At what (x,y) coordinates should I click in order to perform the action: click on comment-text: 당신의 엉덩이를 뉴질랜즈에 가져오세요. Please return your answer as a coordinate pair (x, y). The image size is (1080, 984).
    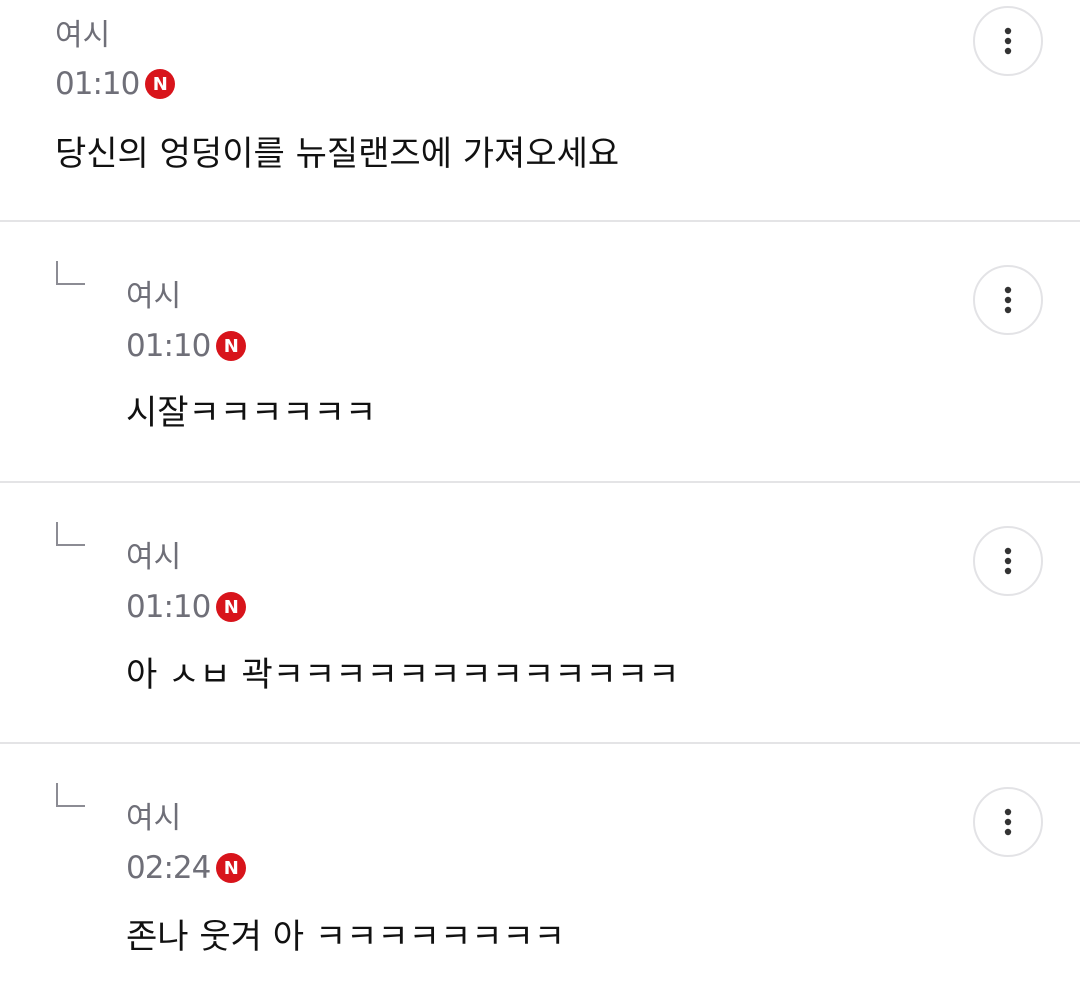
    Looking at the image, I should click on (337, 154).